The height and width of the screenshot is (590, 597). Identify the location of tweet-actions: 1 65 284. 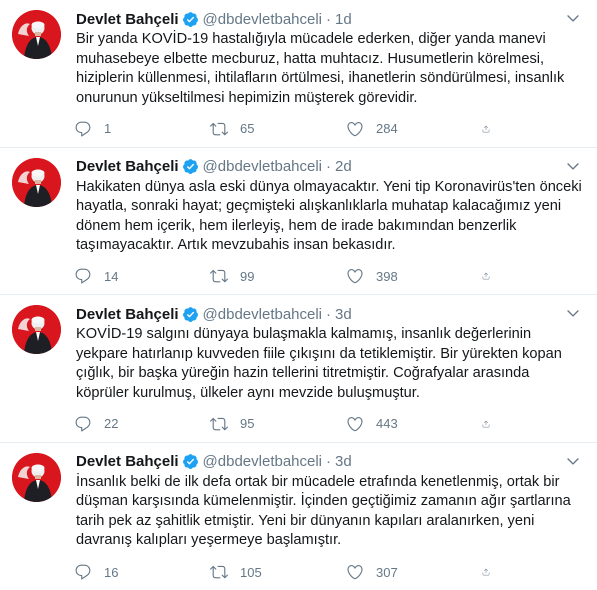
(324, 129).